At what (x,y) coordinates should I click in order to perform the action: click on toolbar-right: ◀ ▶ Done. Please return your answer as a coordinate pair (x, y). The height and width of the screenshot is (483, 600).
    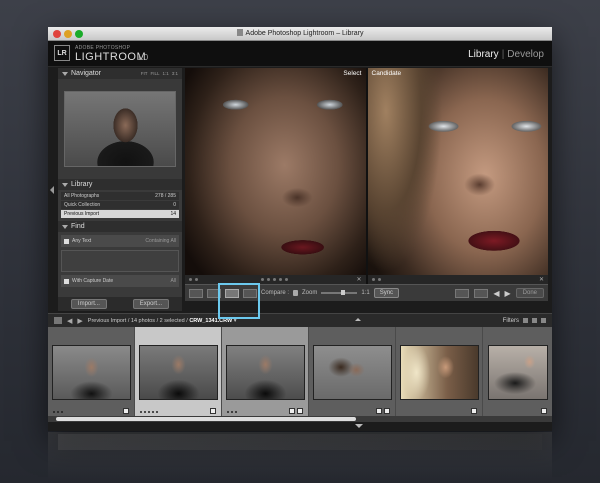
    Looking at the image, I should click on (499, 293).